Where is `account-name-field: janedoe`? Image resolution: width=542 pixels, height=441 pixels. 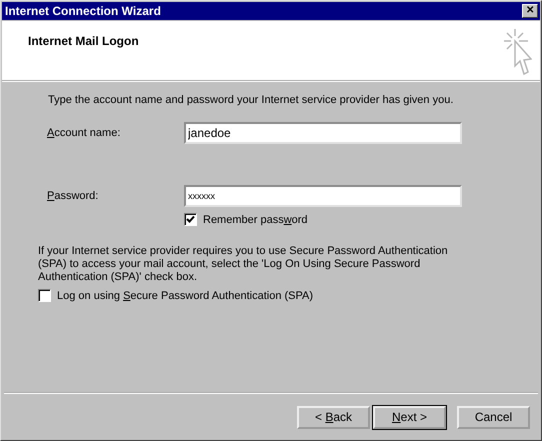
account-name-field: janedoe is located at coordinates (323, 133).